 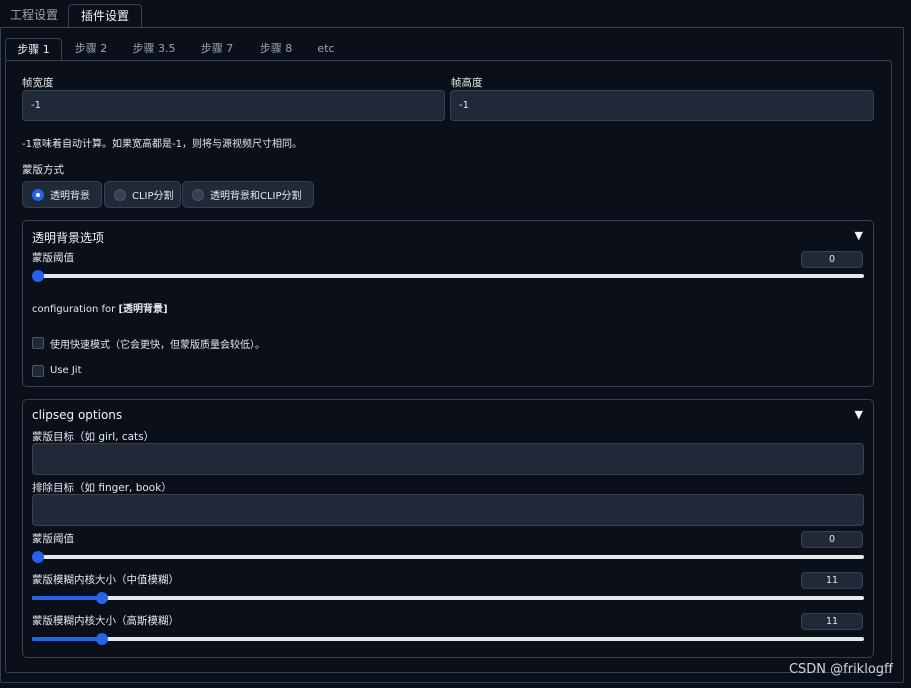 I want to click on radio-transparent-bg: 透明背景, so click(x=62, y=194).